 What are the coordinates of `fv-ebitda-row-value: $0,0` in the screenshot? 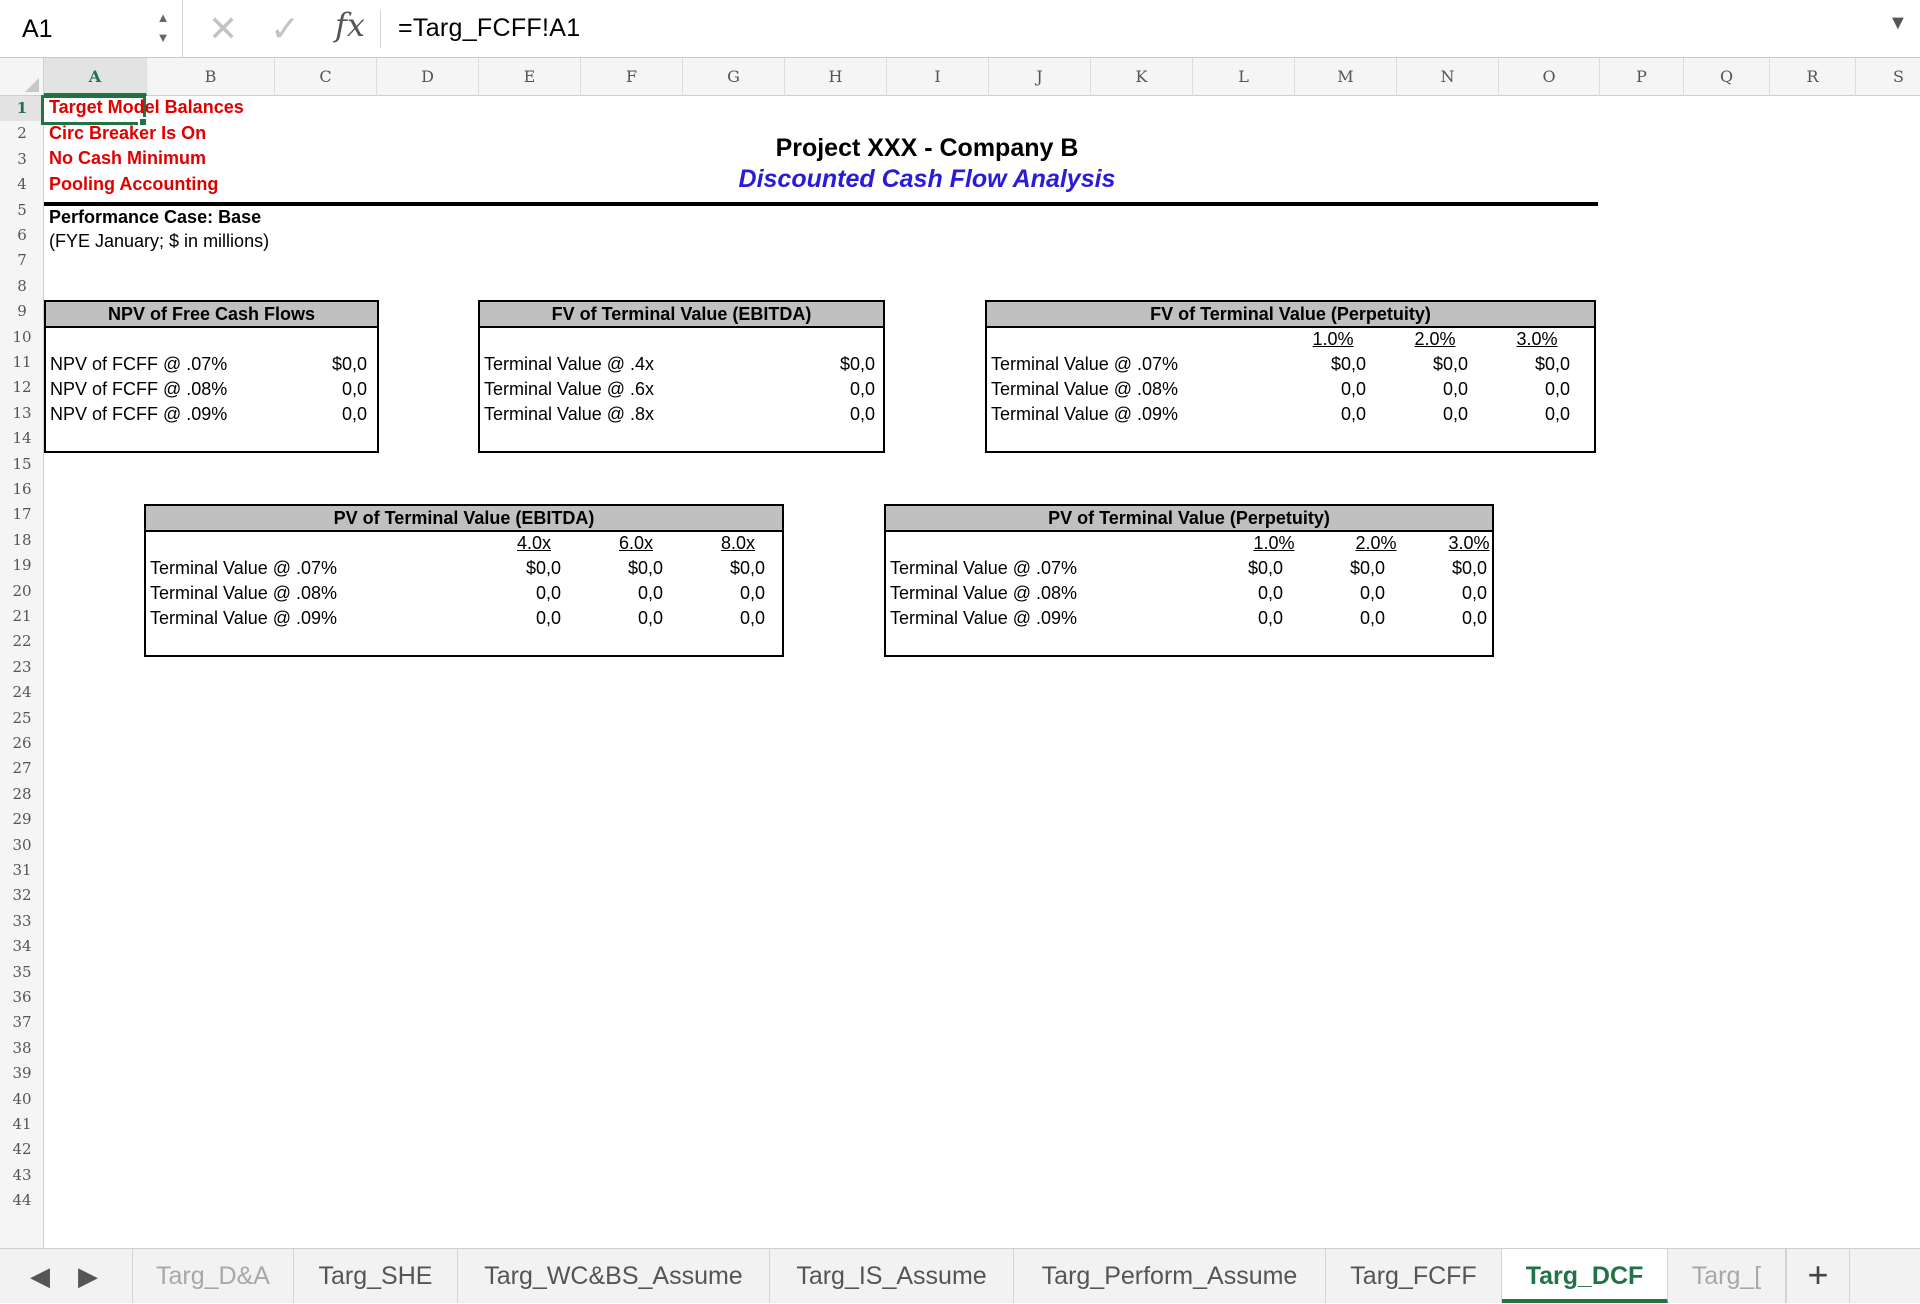 It's located at (857, 364).